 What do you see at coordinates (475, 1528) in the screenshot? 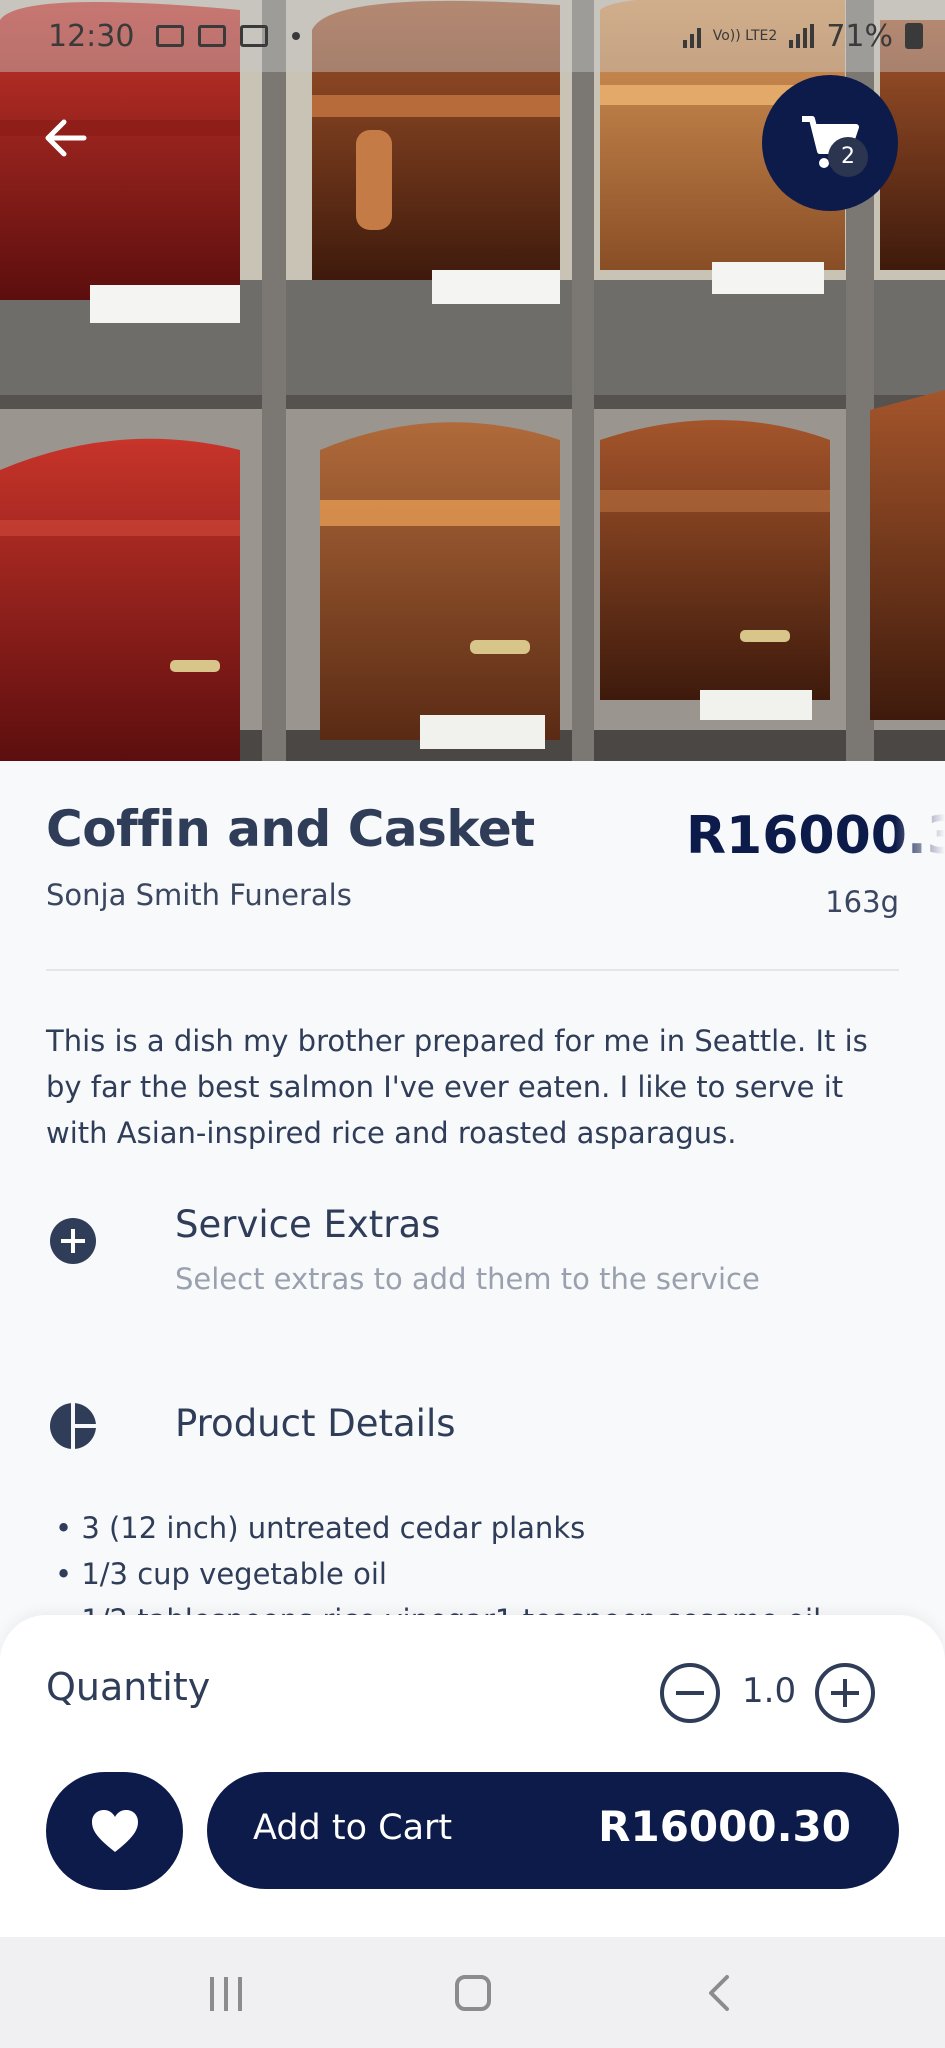
I see `list-item: 3 (12 inch) untreated cedar planks` at bounding box center [475, 1528].